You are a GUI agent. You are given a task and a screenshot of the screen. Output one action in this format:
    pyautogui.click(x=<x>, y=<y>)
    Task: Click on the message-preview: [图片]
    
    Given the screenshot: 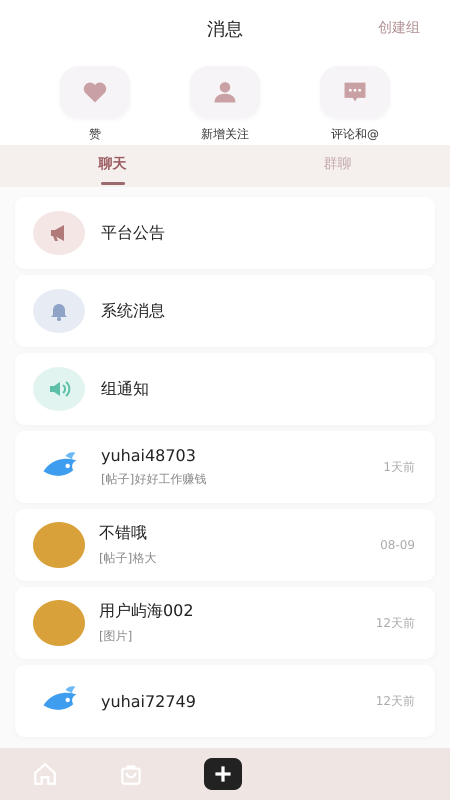 What is the action you would take?
    pyautogui.click(x=116, y=636)
    